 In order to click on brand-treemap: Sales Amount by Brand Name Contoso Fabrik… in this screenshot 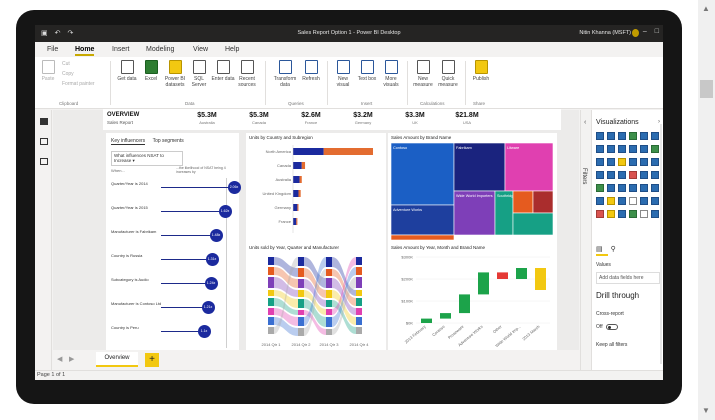, I will do `click(472, 188)`.